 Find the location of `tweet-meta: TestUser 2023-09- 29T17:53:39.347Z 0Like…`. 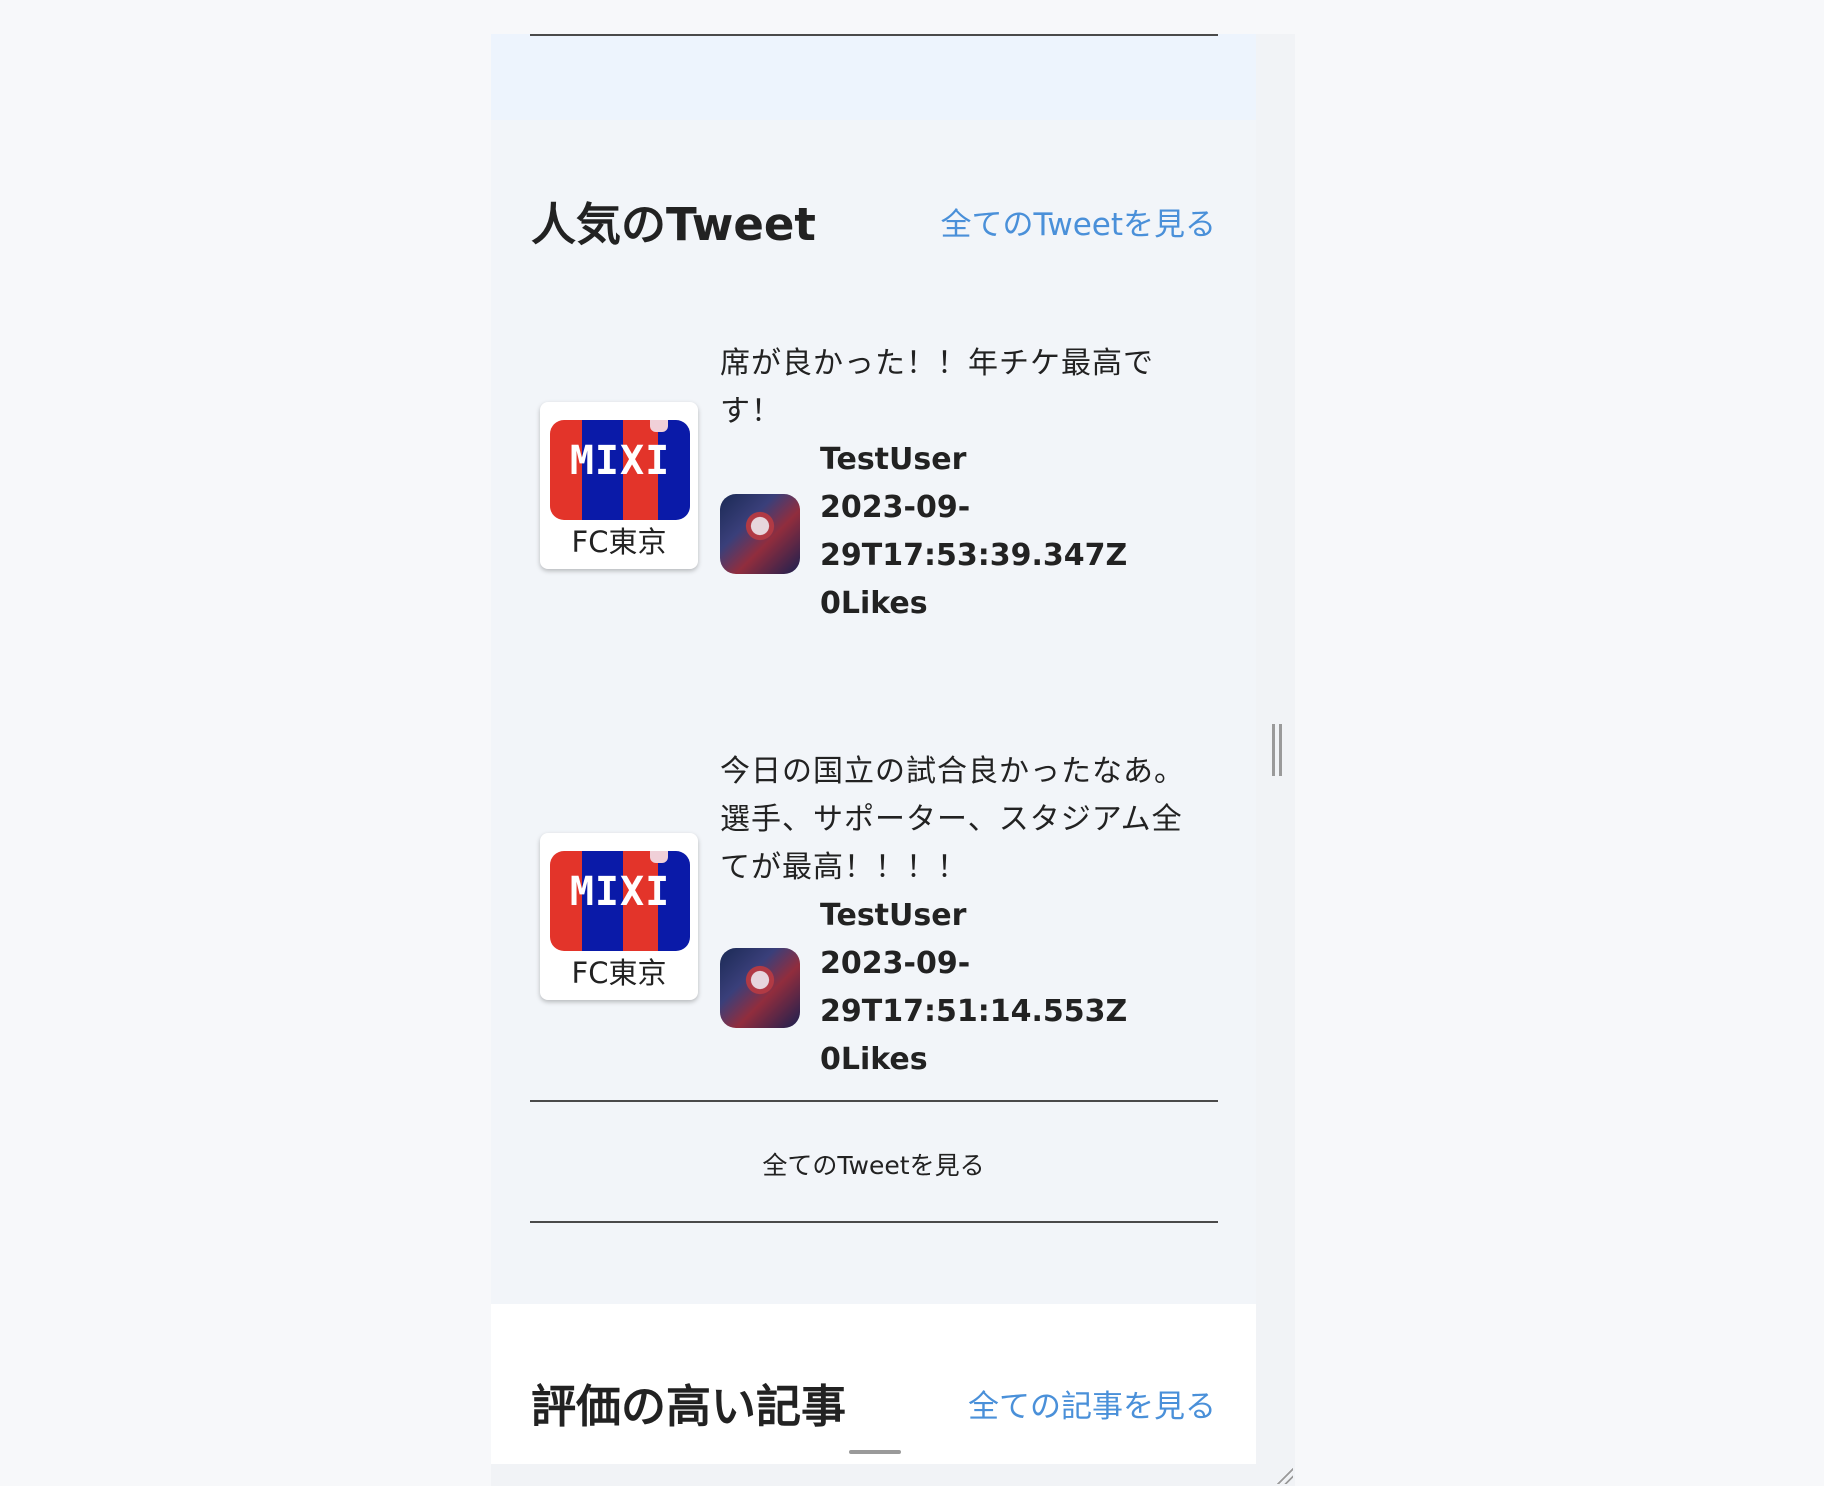

tweet-meta: TestUser 2023-09- 29T17:53:39.347Z 0Like… is located at coordinates (973, 532).